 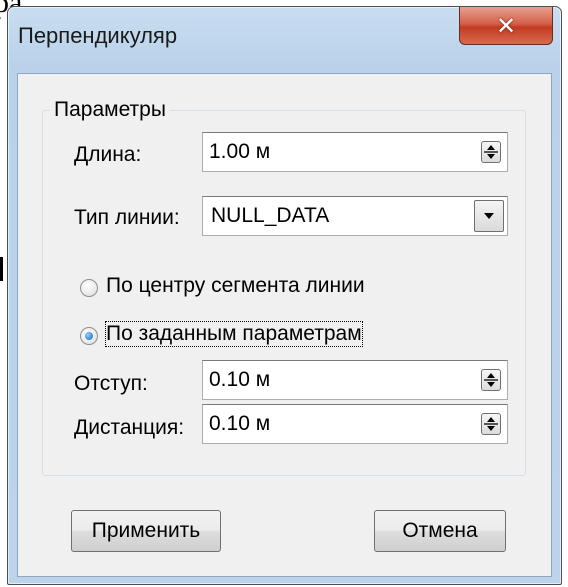 What do you see at coordinates (489, 216) in the screenshot?
I see `chevron-down-icon` at bounding box center [489, 216].